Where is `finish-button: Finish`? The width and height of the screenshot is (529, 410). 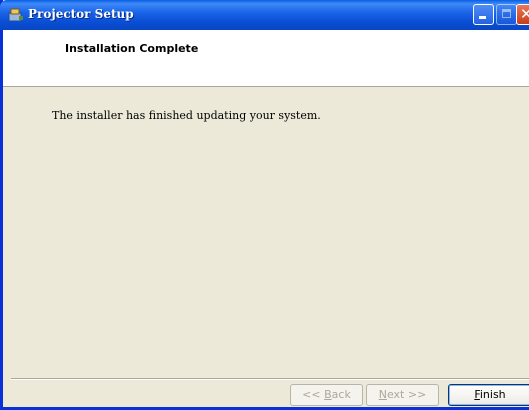 finish-button: Finish is located at coordinates (488, 395).